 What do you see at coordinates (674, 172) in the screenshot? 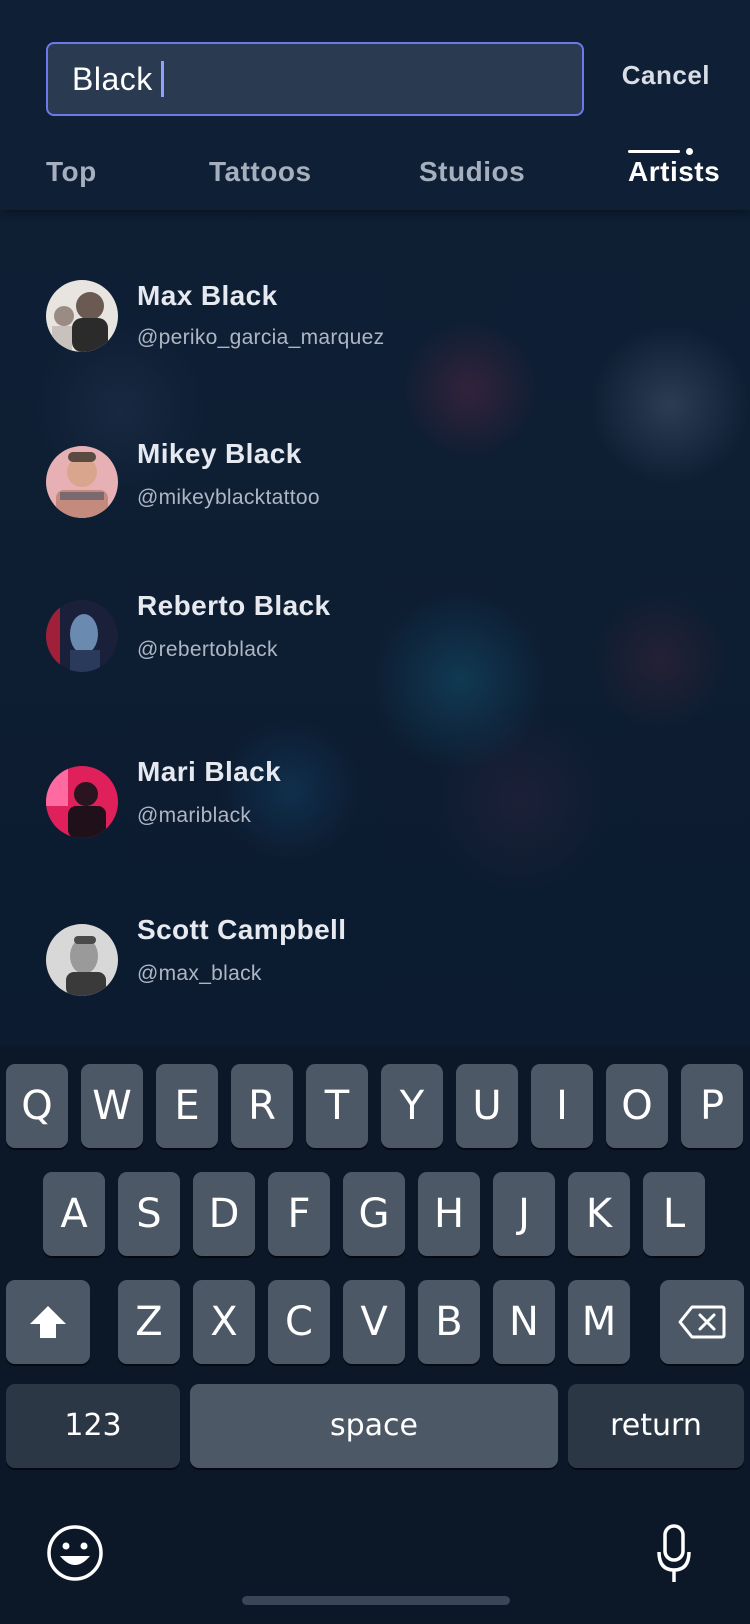
I see `tab-artists: Artists` at bounding box center [674, 172].